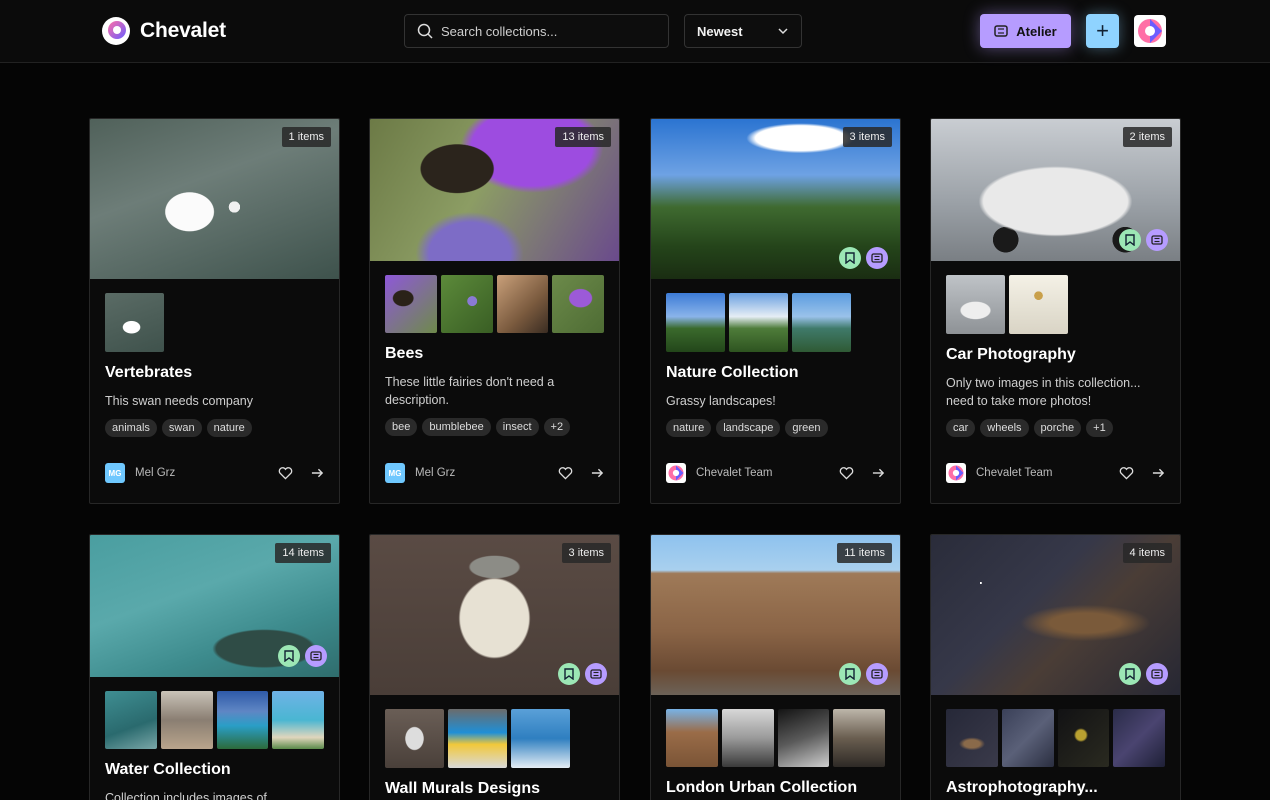 Image resolution: width=1270 pixels, height=800 pixels. Describe the element at coordinates (1055, 615) in the screenshot. I see `collection-cover-image: 4 items` at that location.